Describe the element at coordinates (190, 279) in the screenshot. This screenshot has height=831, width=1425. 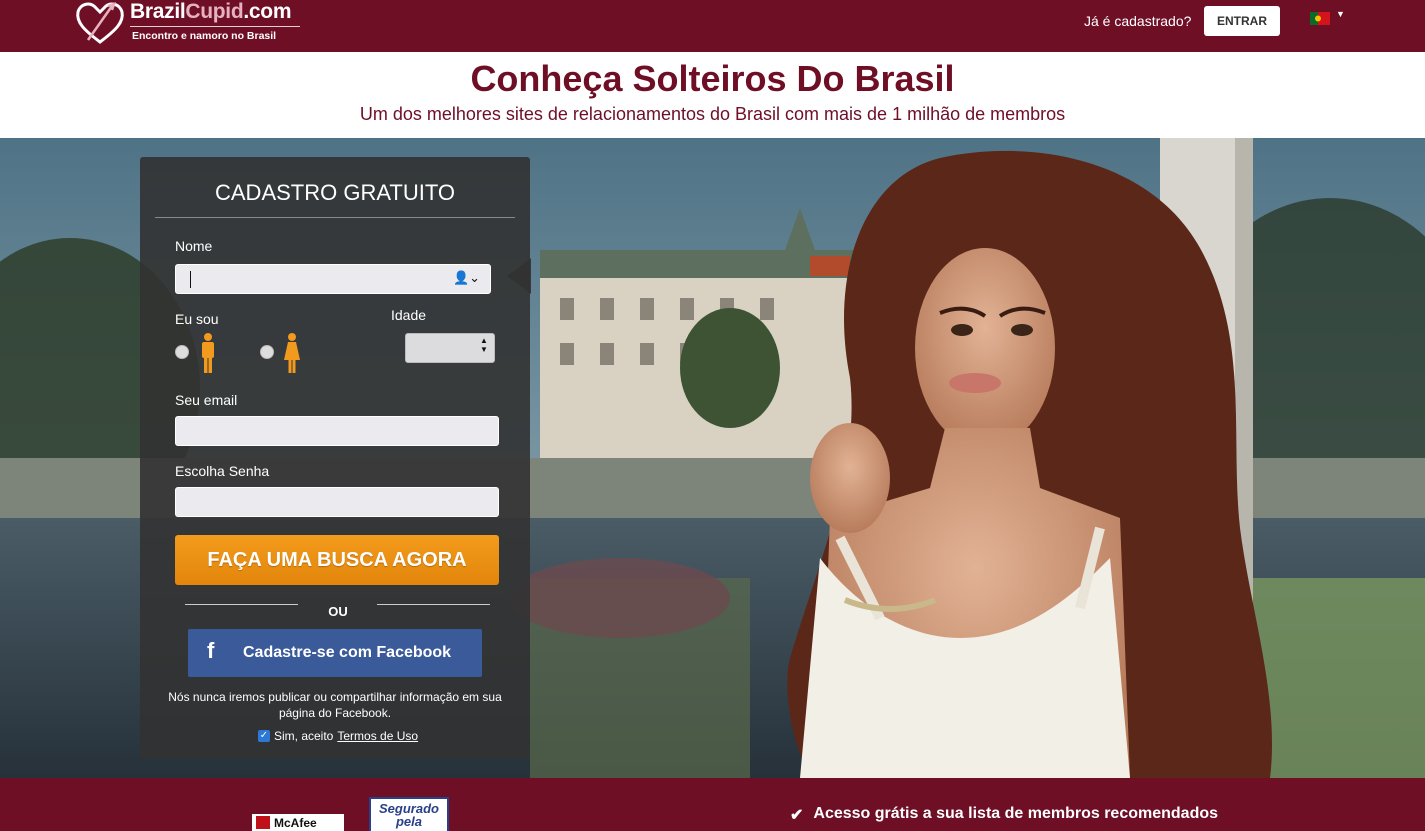
I see `text-cursor` at that location.